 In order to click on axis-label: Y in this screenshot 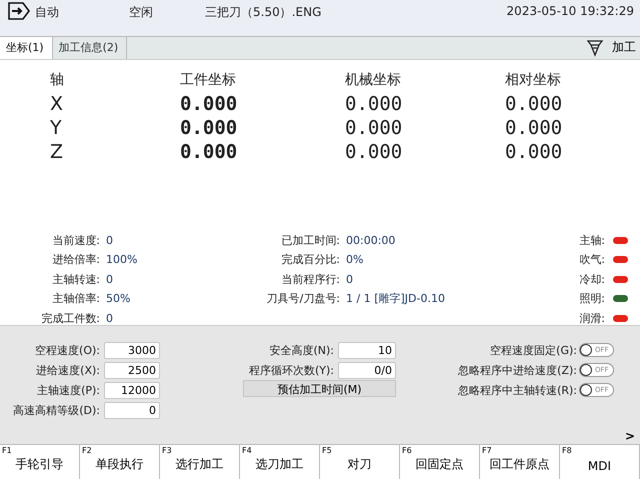, I will do `click(56, 127)`.